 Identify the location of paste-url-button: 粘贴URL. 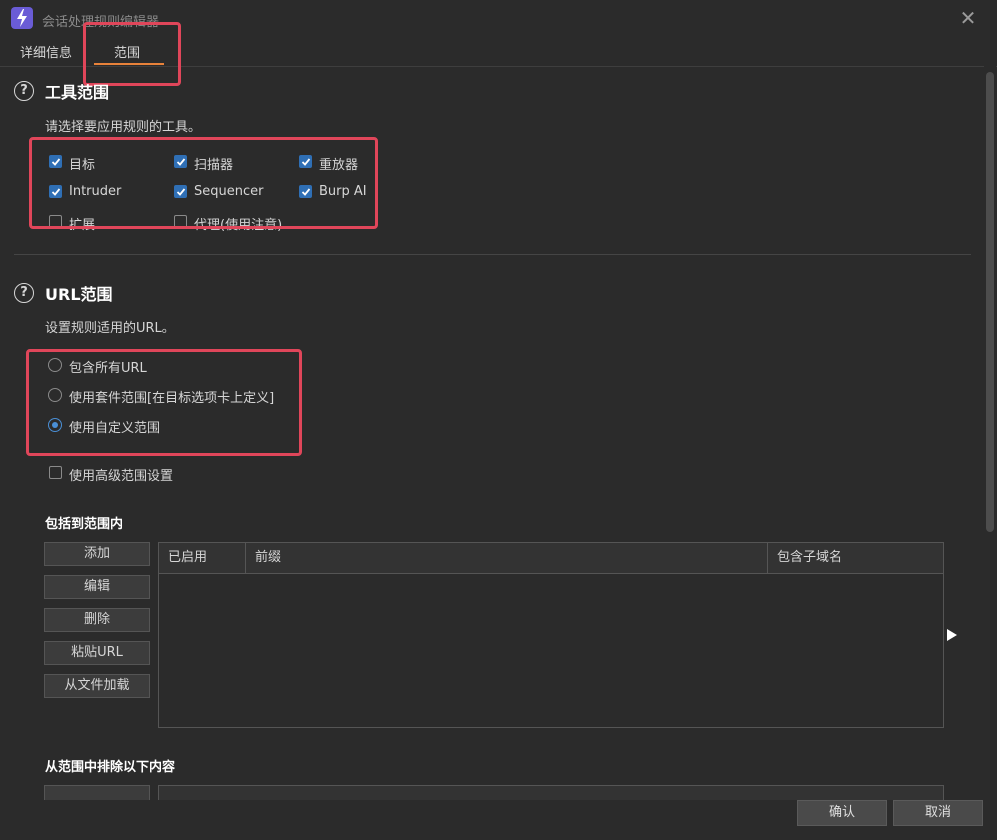
(97, 653).